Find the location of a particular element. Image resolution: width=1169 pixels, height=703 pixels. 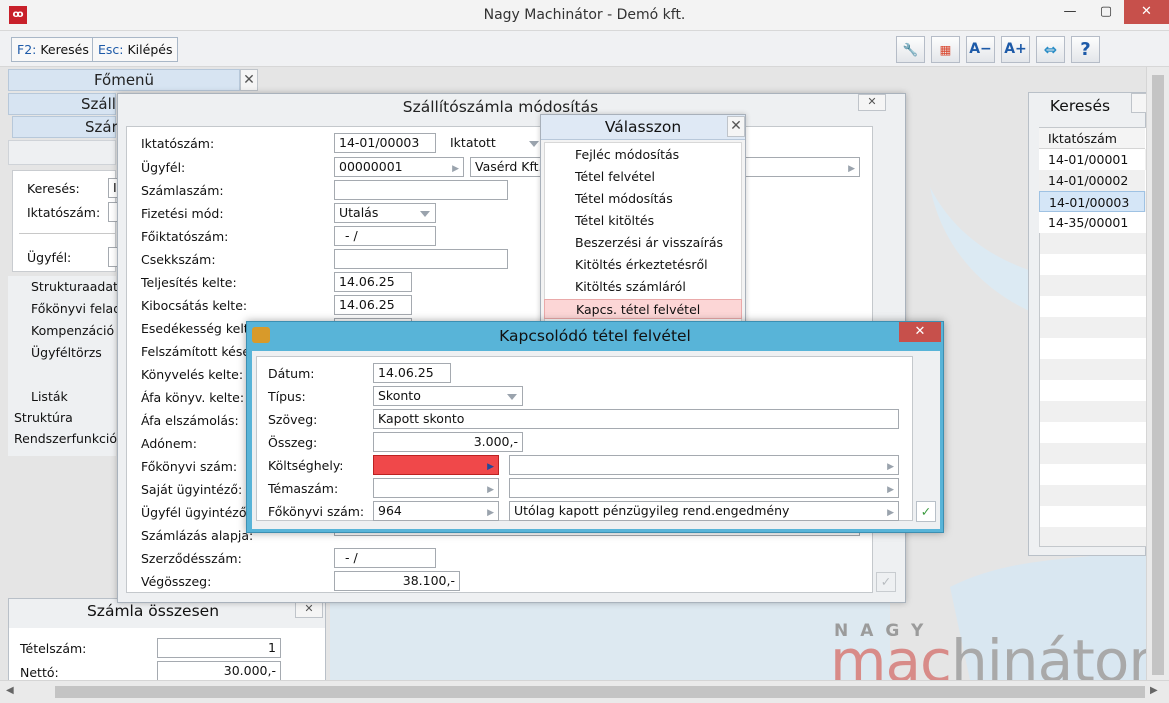

datum-field: 14.06.25 is located at coordinates (412, 373).